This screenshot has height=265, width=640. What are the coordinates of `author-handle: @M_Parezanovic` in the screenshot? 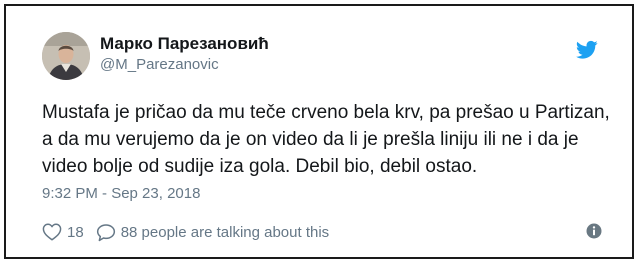 It's located at (184, 65).